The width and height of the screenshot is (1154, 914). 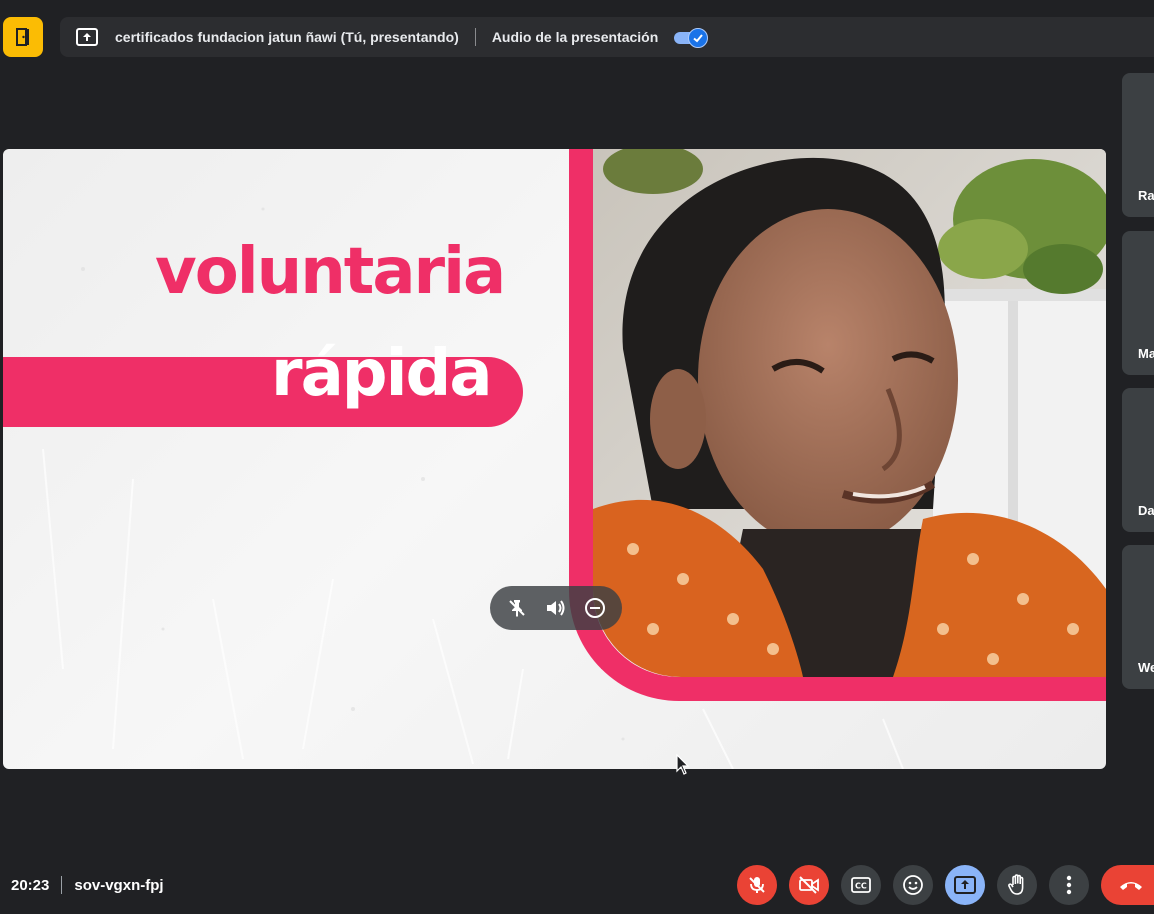 I want to click on unpin-button, so click(x=517, y=608).